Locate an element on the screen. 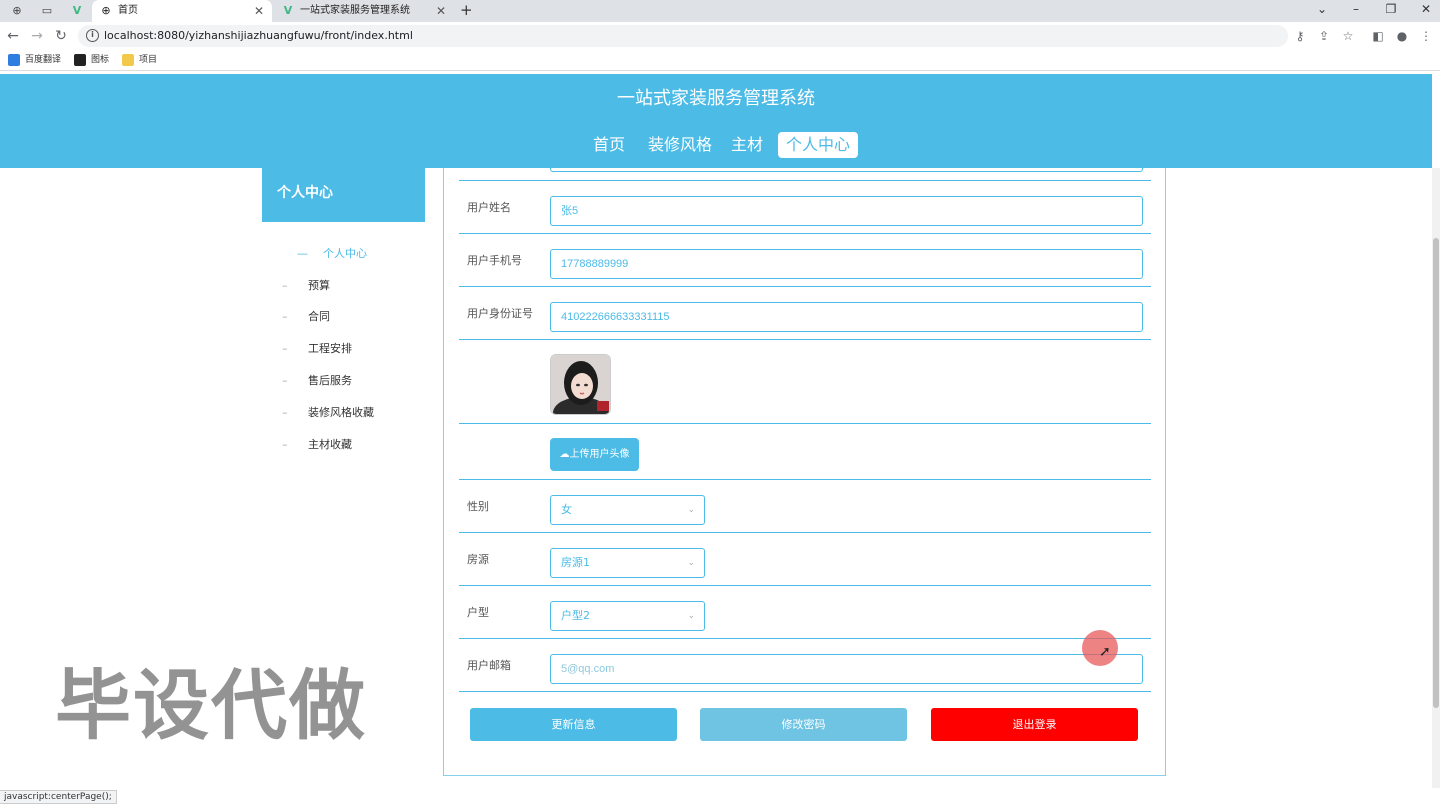 This screenshot has height=804, width=1440. kebab-menu-icon: ⋮ is located at coordinates (1426, 36).